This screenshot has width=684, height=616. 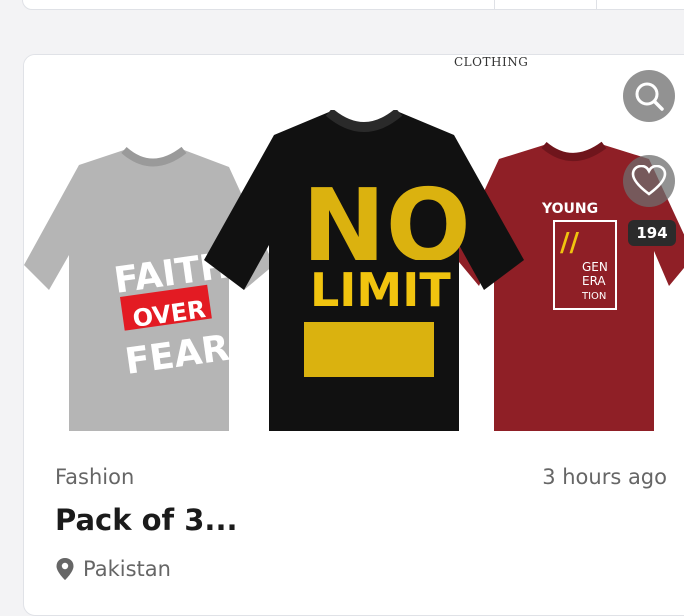 I want to click on heart-icon, so click(x=649, y=180).